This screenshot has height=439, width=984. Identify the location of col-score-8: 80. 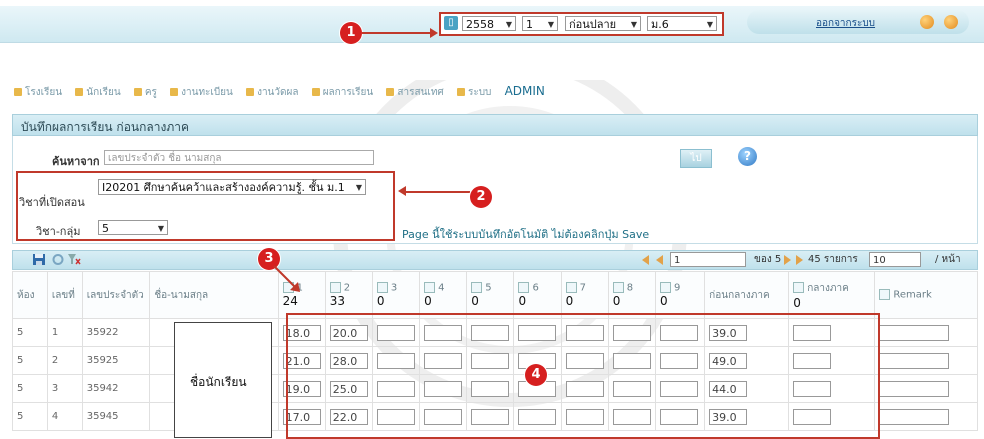
(631, 295).